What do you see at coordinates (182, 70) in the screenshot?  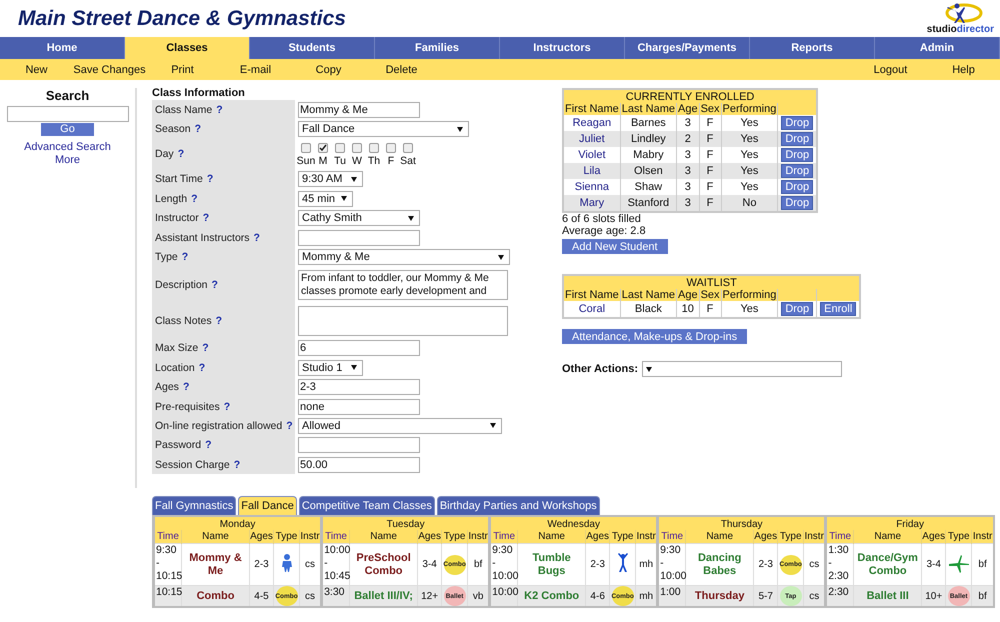 I see `toolbar-link: Print` at bounding box center [182, 70].